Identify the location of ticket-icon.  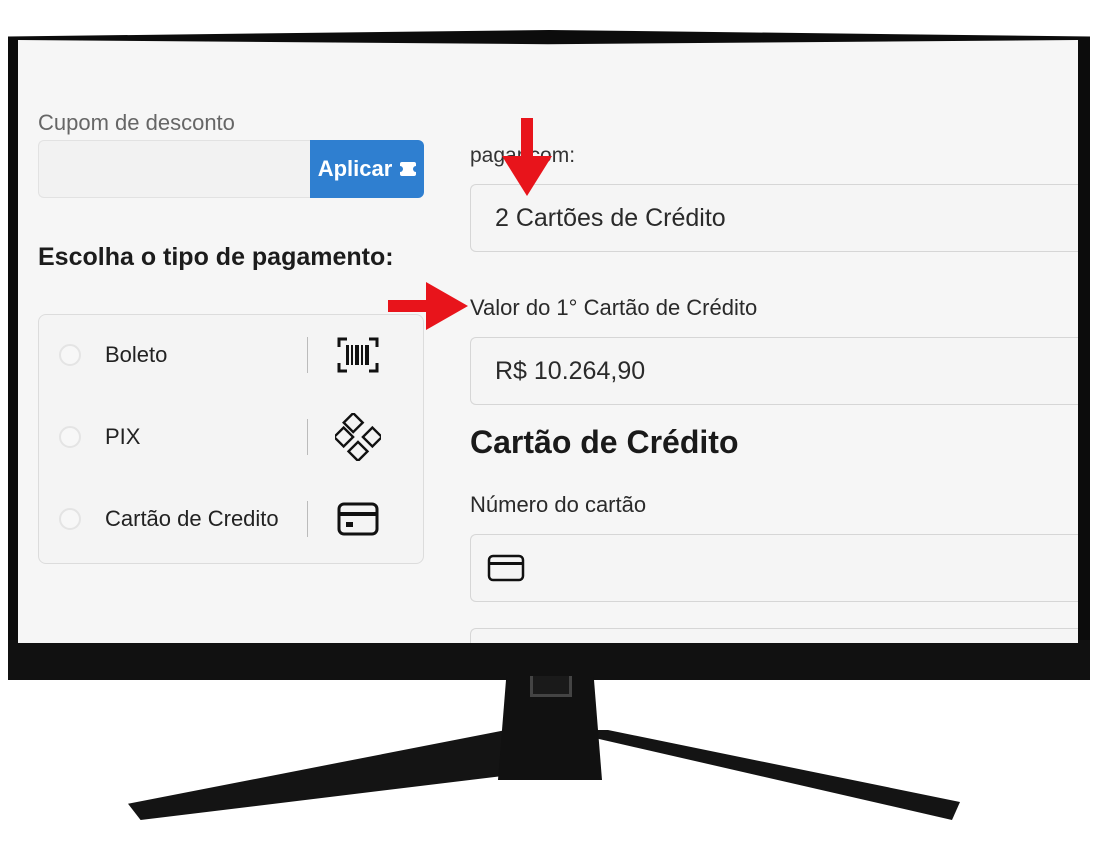
(408, 169).